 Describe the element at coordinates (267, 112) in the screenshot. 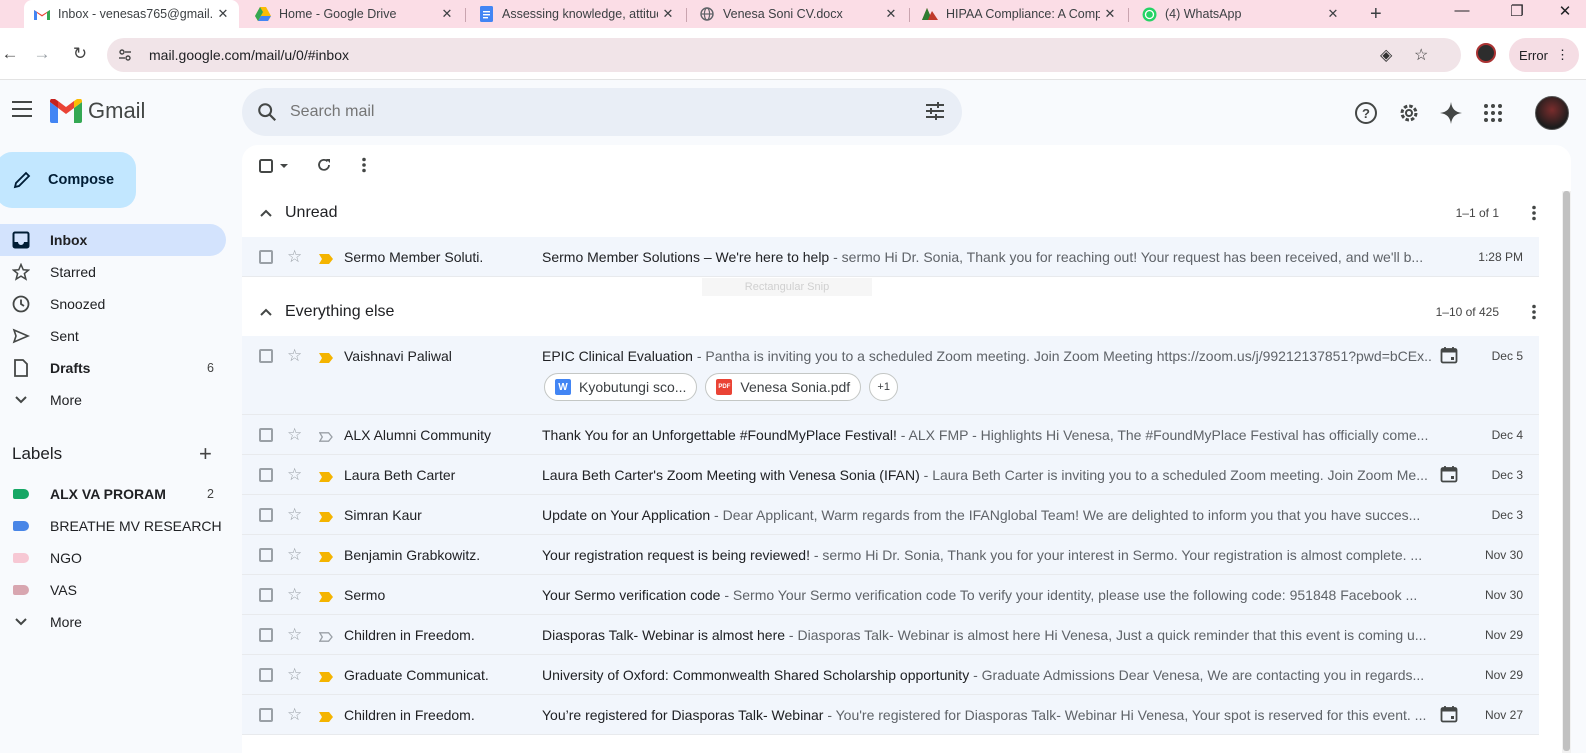

I see `search-icon` at that location.